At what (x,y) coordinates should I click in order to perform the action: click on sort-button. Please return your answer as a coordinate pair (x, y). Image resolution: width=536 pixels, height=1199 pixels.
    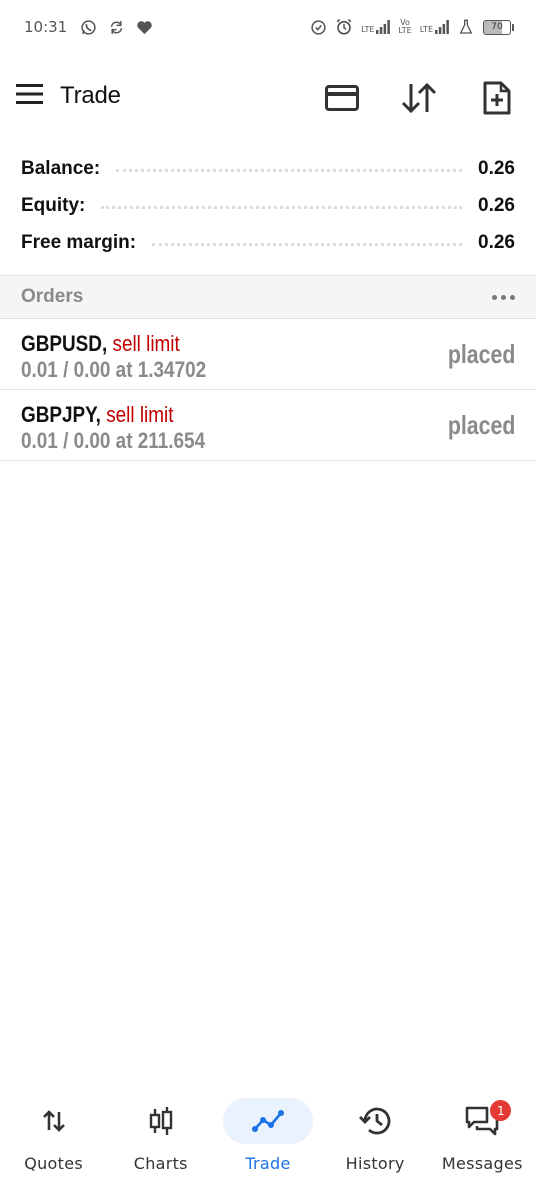
    Looking at the image, I should click on (419, 98).